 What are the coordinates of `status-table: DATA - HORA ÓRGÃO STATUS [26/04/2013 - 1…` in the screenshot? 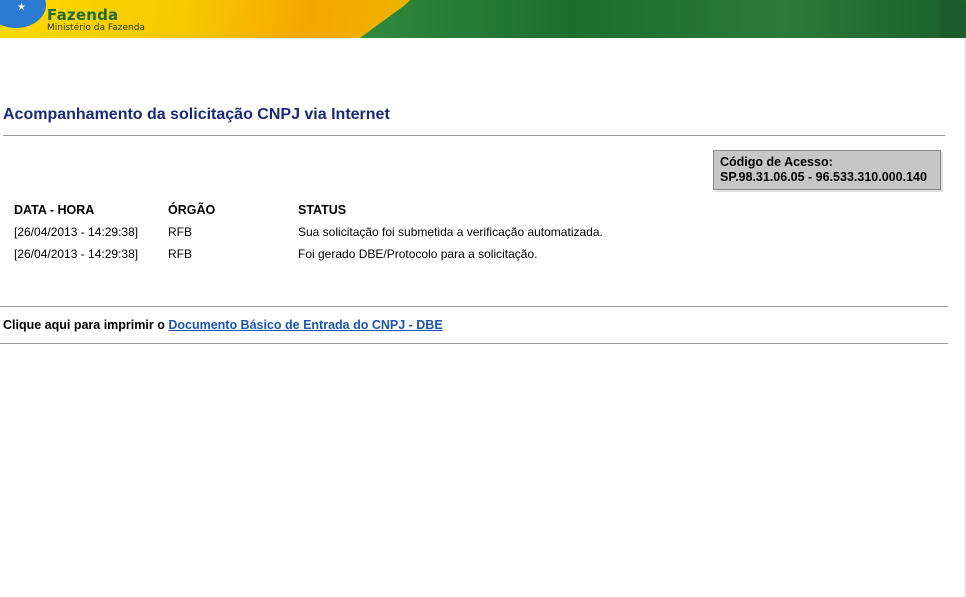 It's located at (336, 232).